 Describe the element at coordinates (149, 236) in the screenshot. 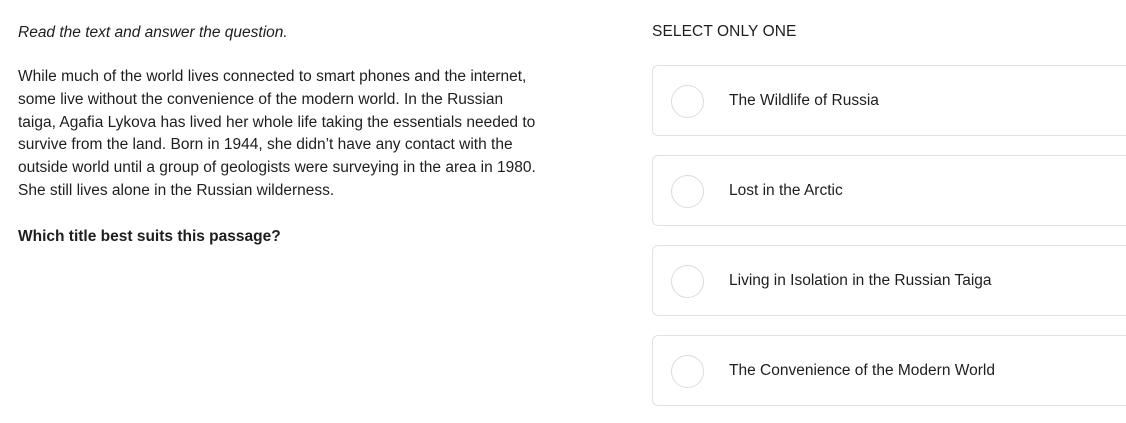

I see `question-text: Which title best suits this passage?` at that location.